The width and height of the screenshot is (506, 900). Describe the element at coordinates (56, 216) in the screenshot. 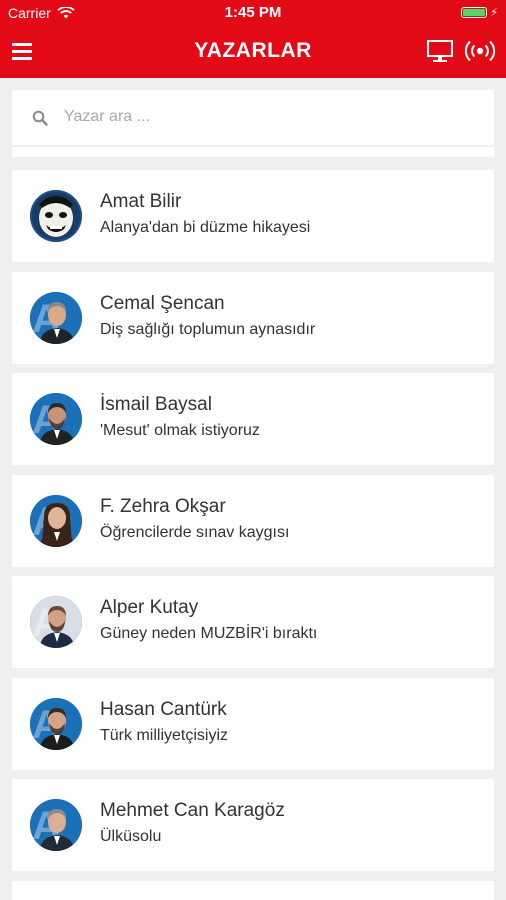

I see `author-avatar` at that location.